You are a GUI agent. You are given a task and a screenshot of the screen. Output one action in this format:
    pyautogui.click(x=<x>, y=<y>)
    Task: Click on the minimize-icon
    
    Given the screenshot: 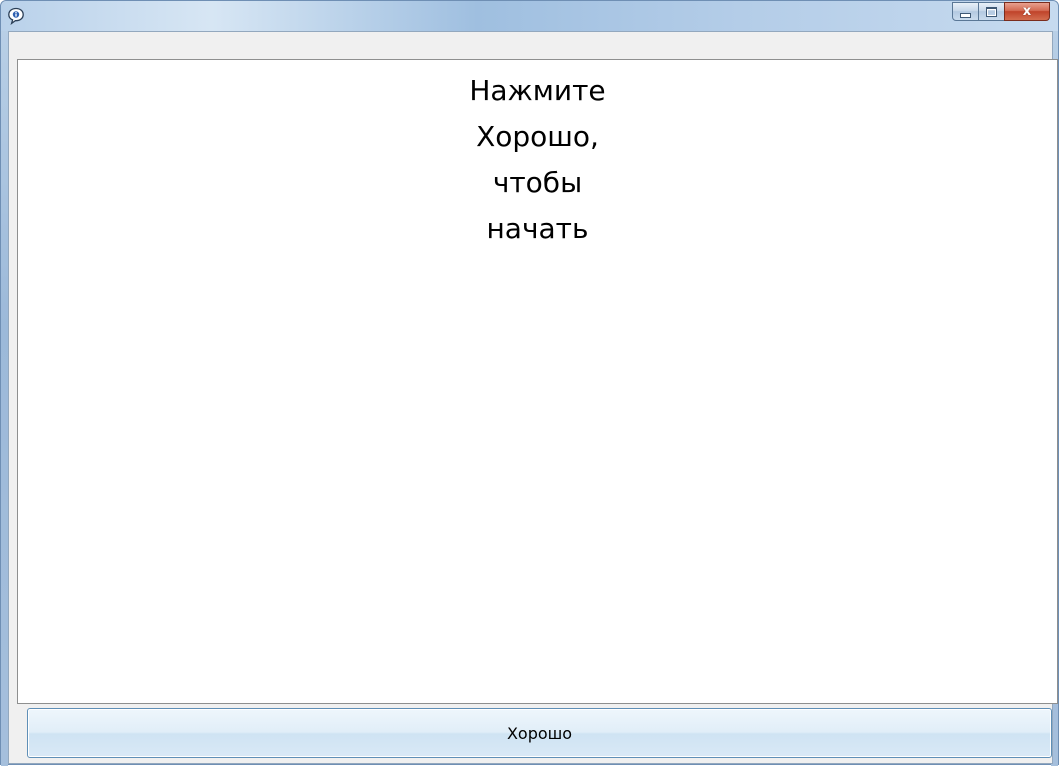 What is the action you would take?
    pyautogui.click(x=965, y=15)
    